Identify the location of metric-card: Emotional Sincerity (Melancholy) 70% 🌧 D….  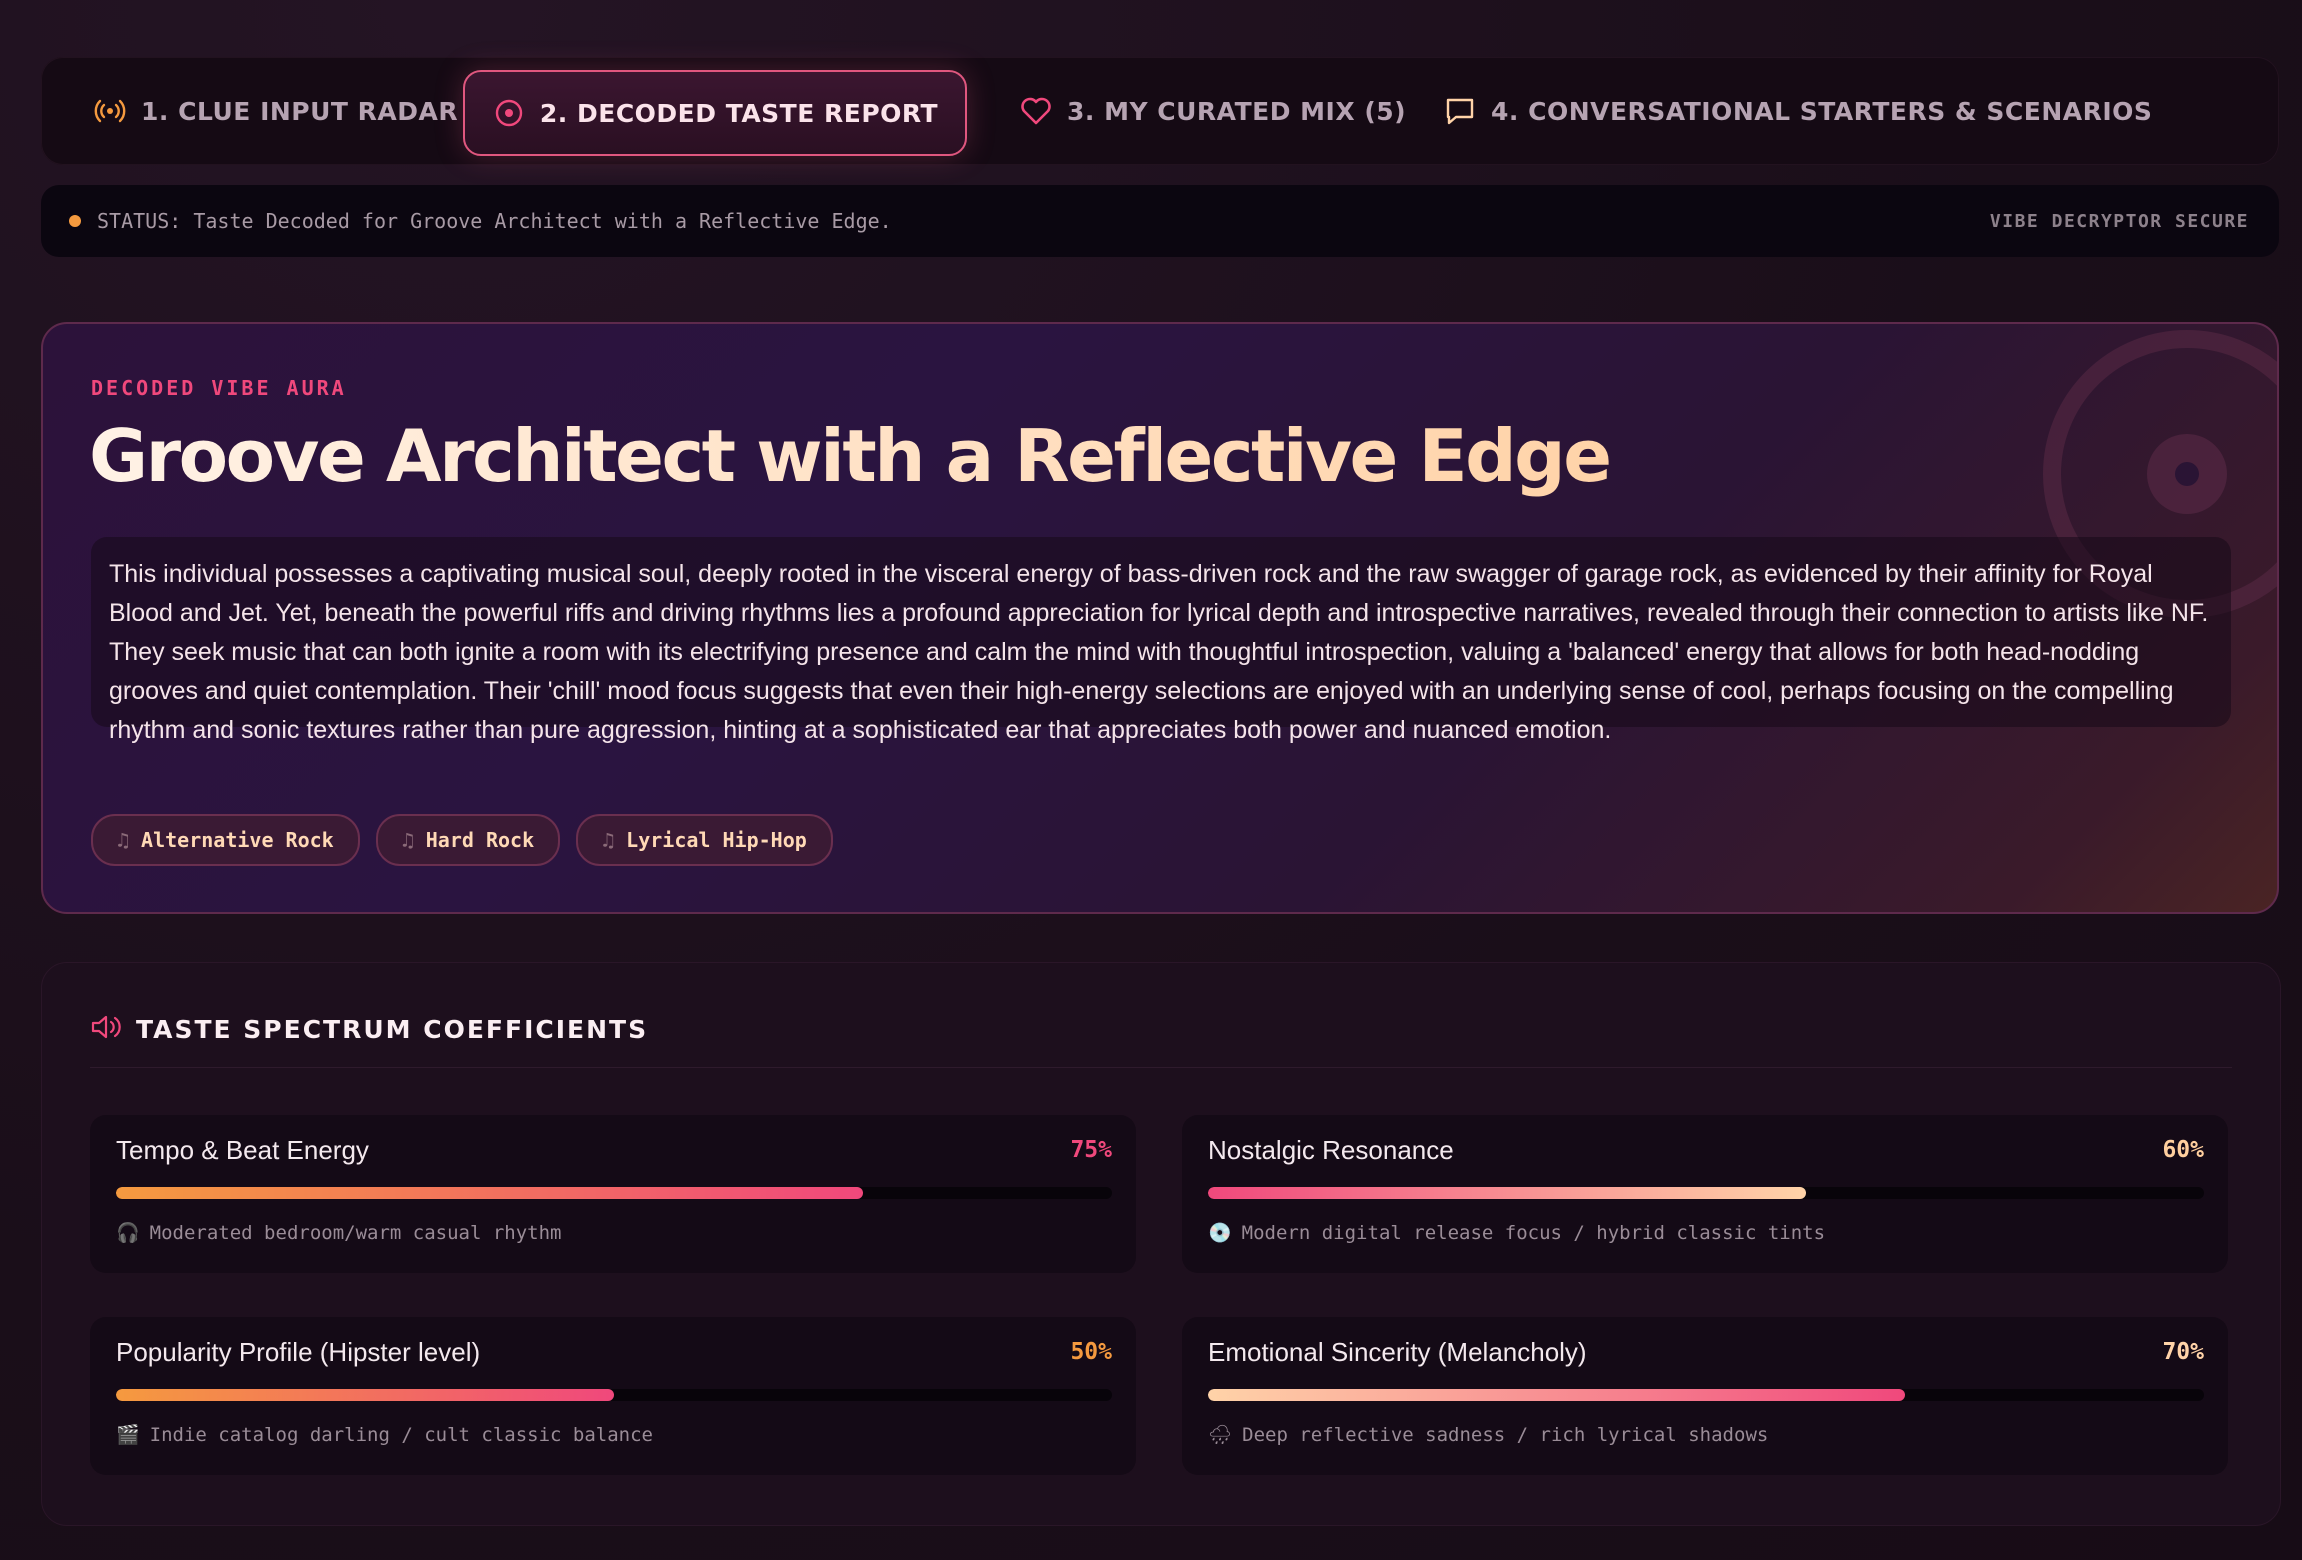
(1705, 1396).